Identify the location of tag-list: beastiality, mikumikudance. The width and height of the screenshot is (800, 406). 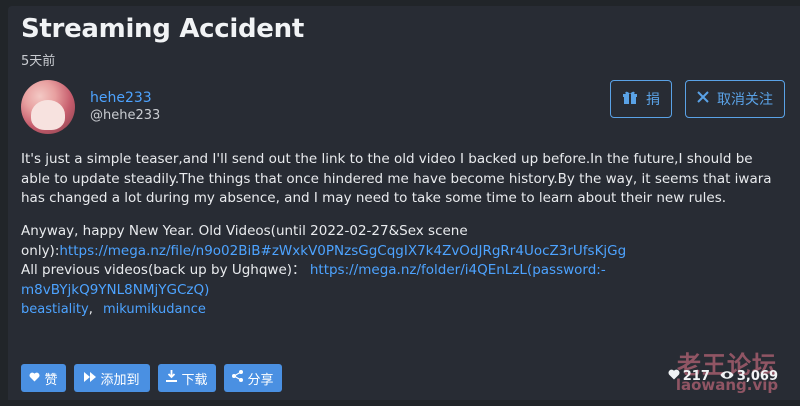
(113, 309).